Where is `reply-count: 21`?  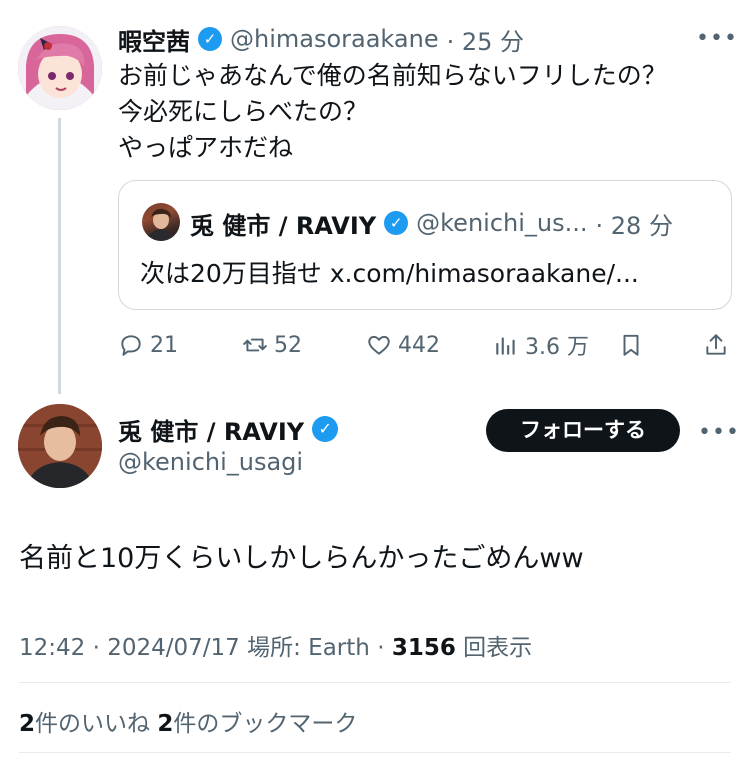 reply-count: 21 is located at coordinates (164, 345).